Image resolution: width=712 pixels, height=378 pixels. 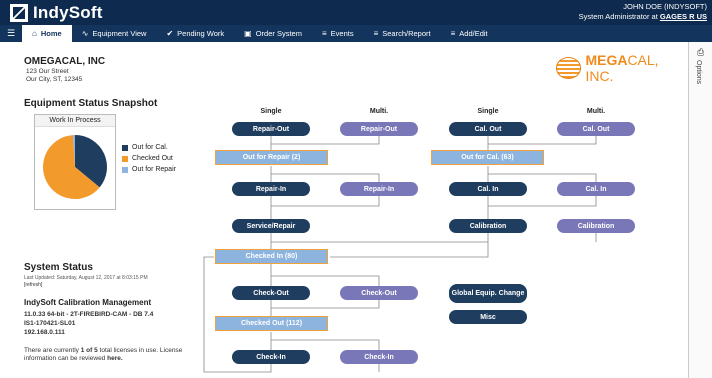 I want to click on nav-equipment-view: ∿ Equipment View, so click(x=114, y=33).